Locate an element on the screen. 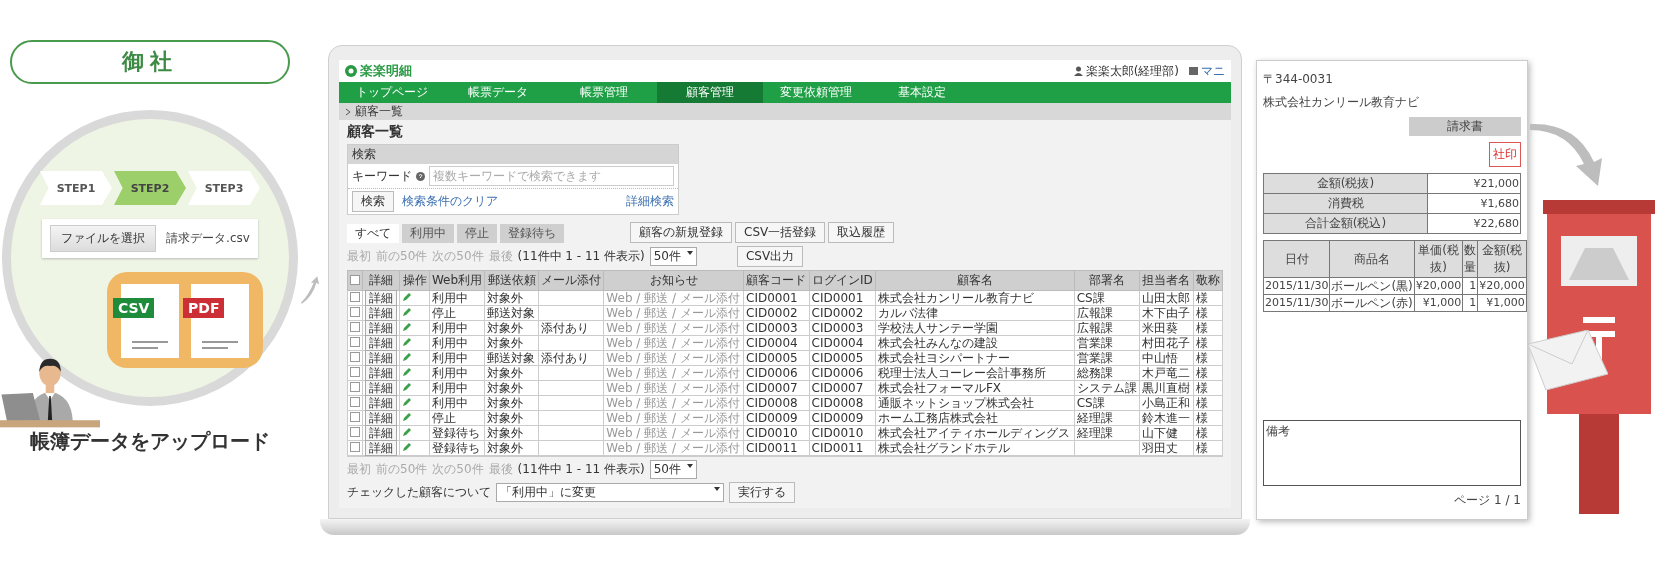 The height and width of the screenshot is (580, 1670). column-header: 郵送依頼 is located at coordinates (511, 280).